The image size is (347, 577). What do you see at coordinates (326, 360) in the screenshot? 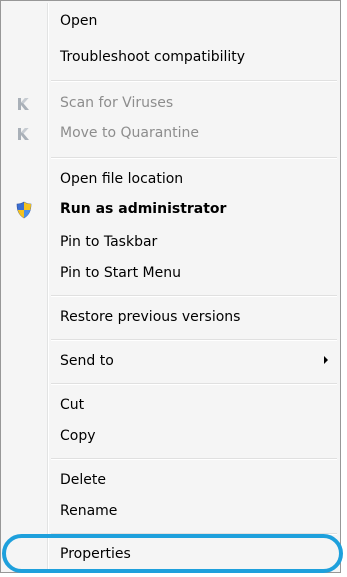
I see `chevron-right-icon` at bounding box center [326, 360].